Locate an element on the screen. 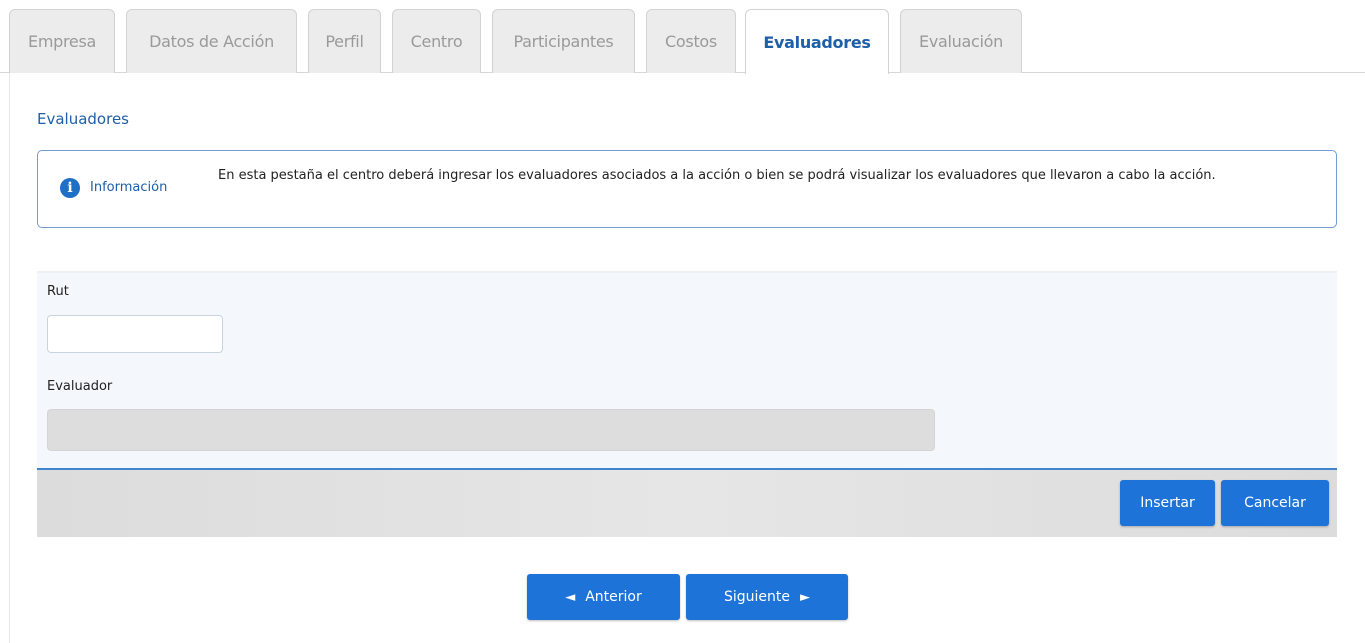 Image resolution: width=1365 pixels, height=643 pixels. cancel-button: Cancelar is located at coordinates (1275, 503).